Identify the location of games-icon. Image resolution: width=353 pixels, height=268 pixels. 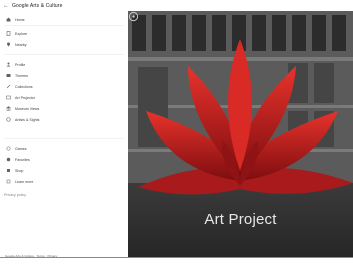
(8, 148).